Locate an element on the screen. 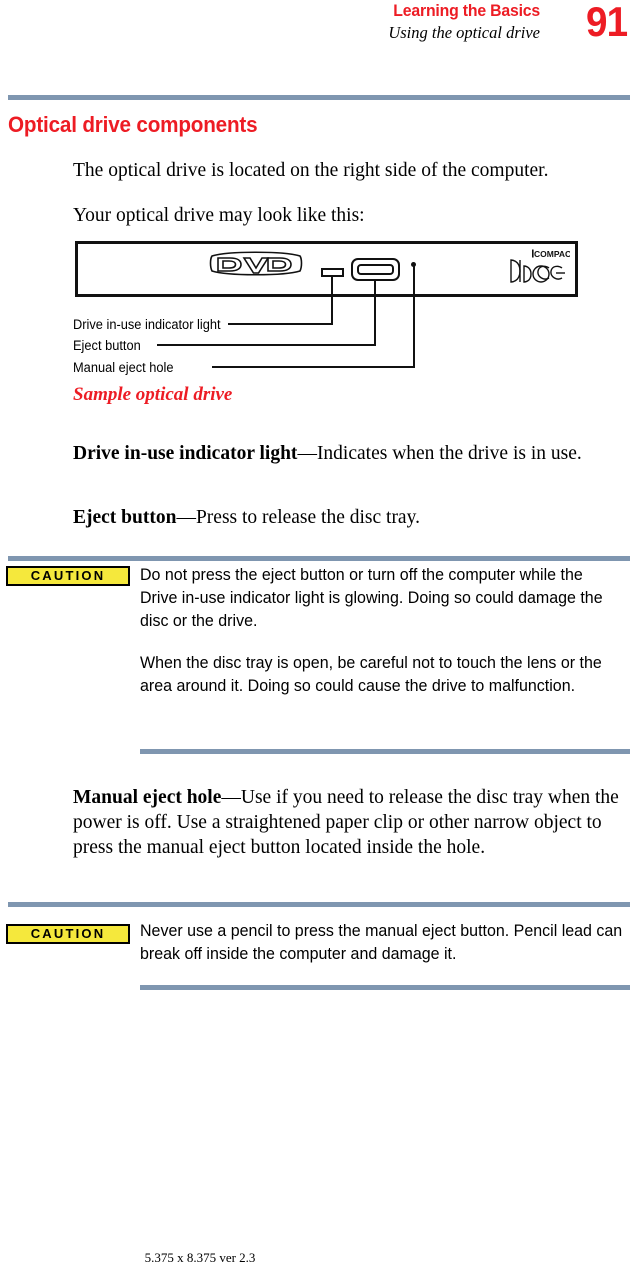  leader-line-eject-horizontal is located at coordinates (266, 345).